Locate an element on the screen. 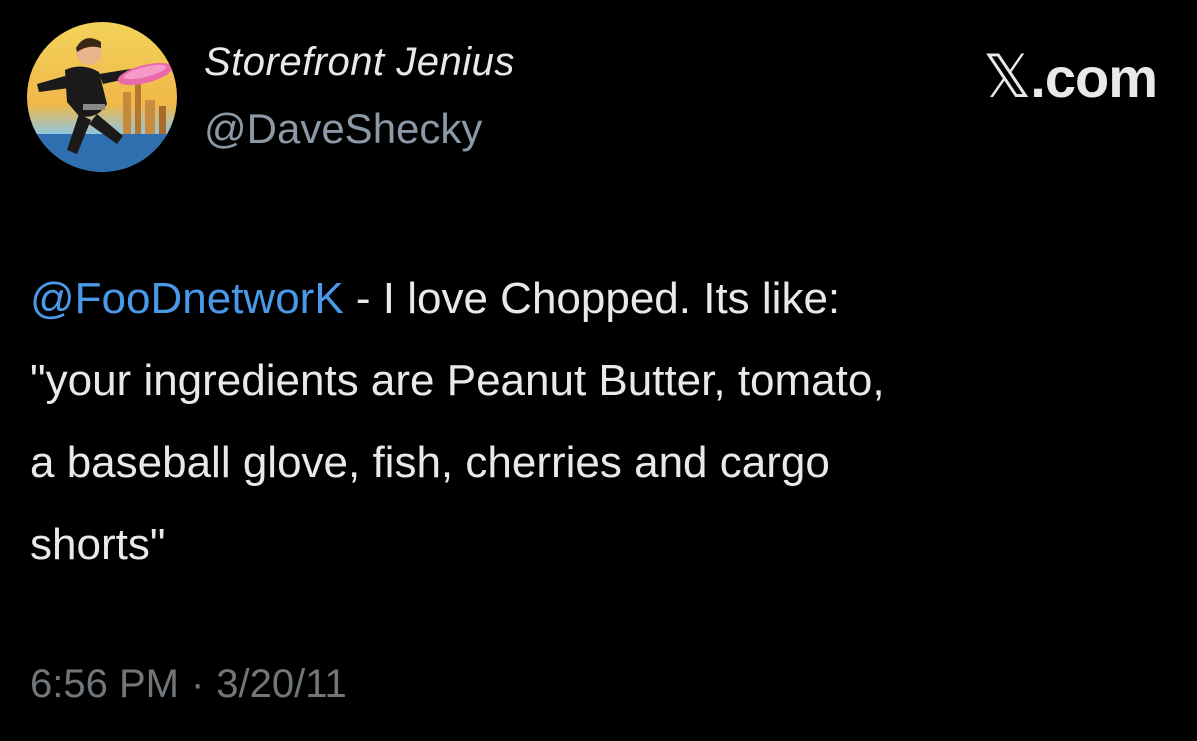 The height and width of the screenshot is (741, 1197). avatar-illustration is located at coordinates (102, 97).